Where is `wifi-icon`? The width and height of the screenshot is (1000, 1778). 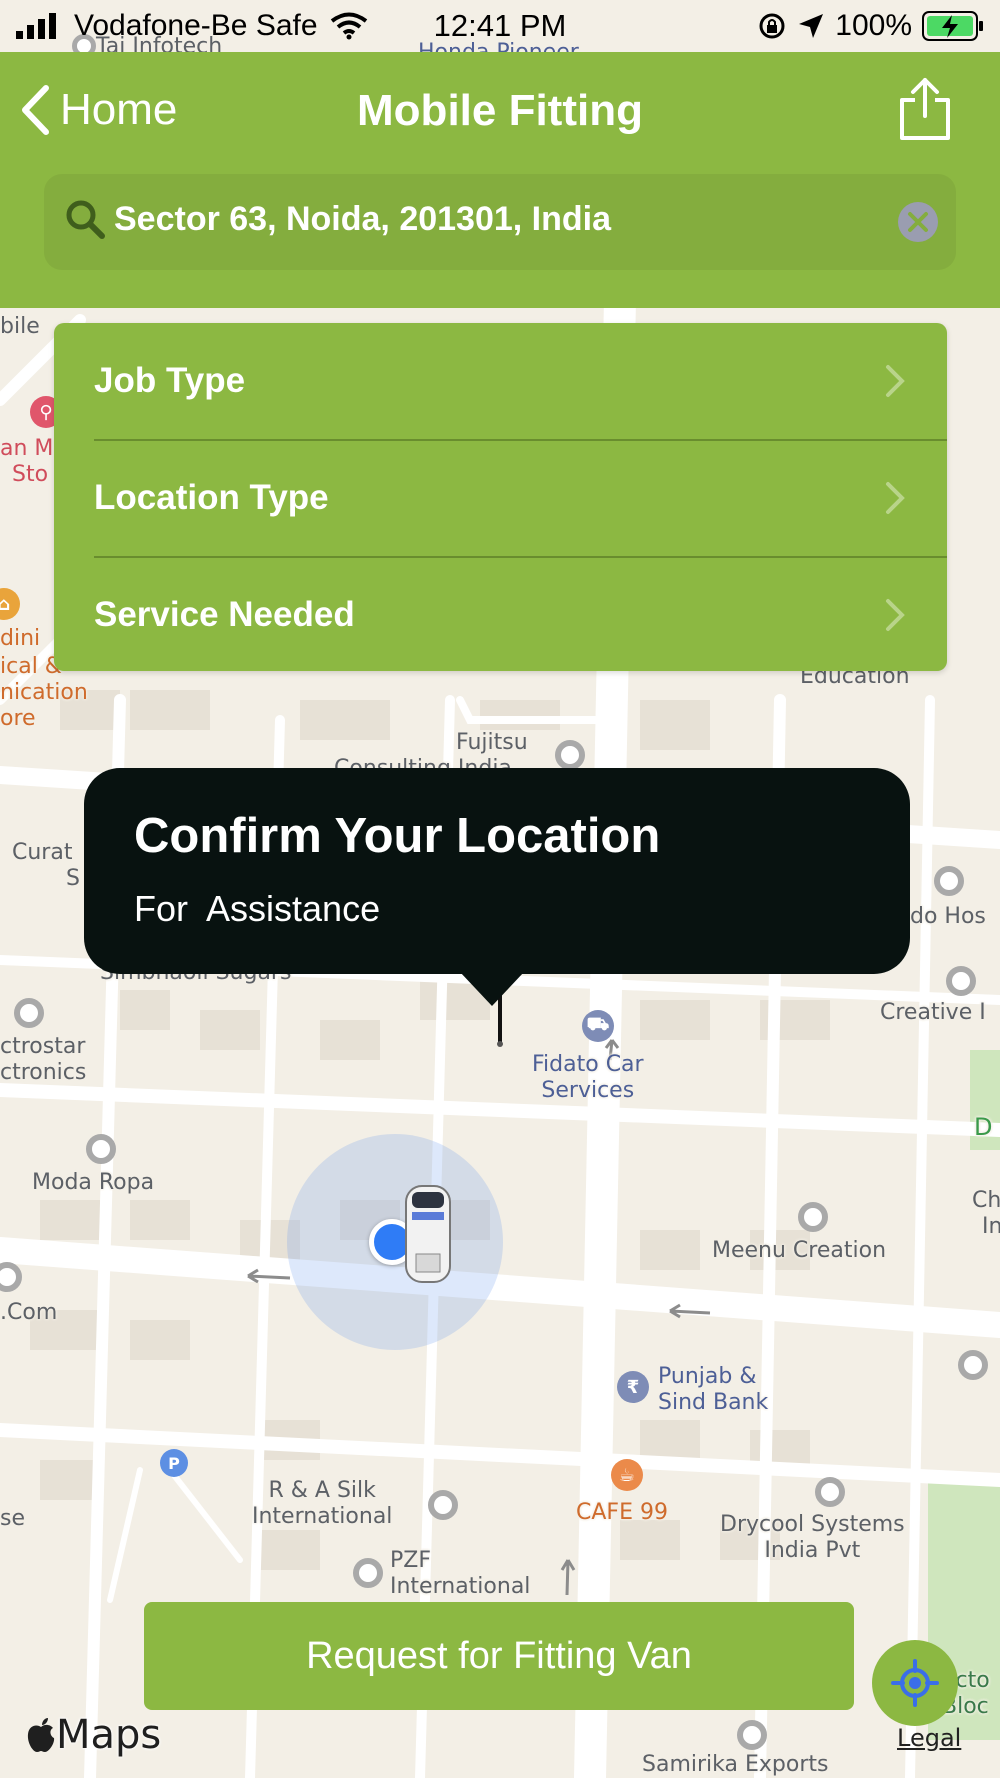
wifi-icon is located at coordinates (348, 26).